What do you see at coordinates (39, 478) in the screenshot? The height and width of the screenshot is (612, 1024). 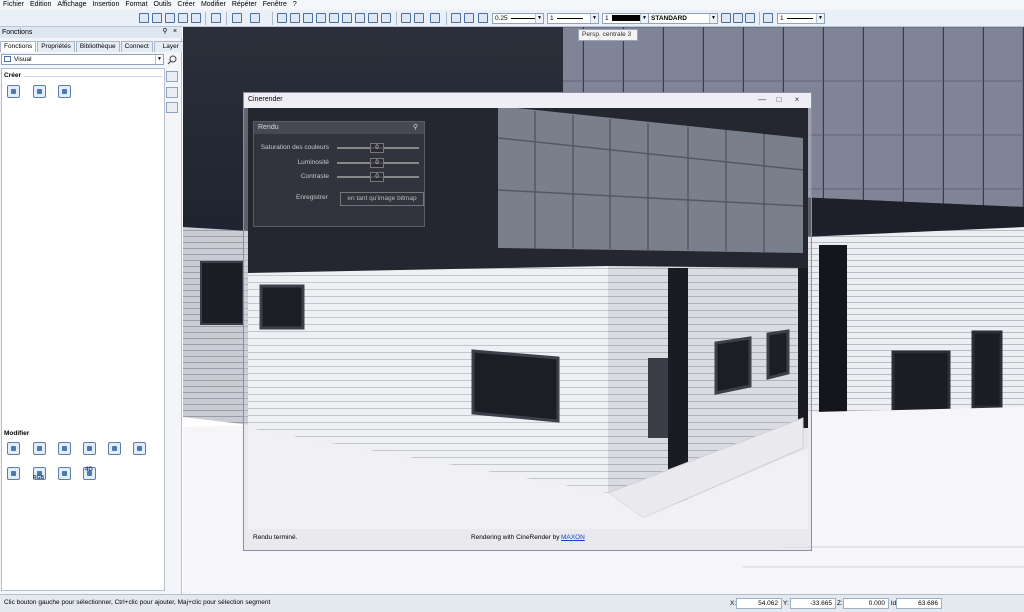 I see `rgb-label: RGB` at bounding box center [39, 478].